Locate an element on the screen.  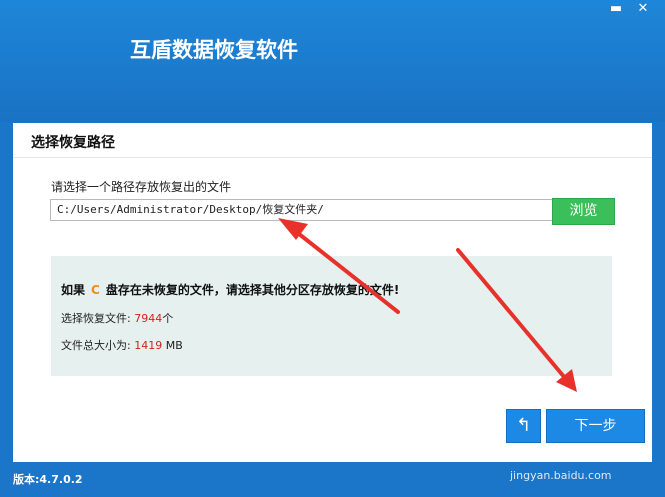
file-size-label: 文件总大小为: is located at coordinates (96, 345).